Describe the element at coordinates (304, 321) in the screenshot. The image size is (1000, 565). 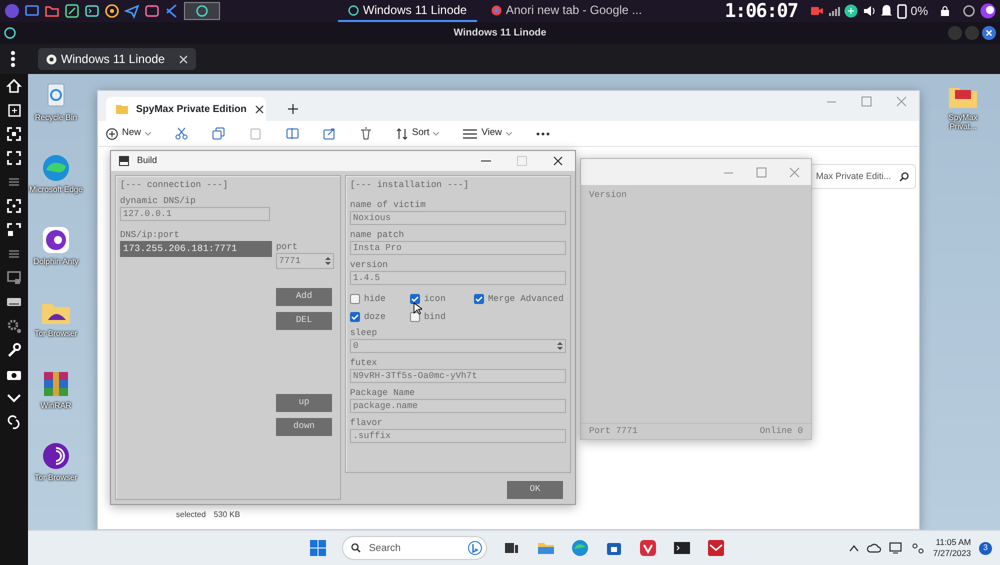
I see `dialog-button: DEL` at that location.